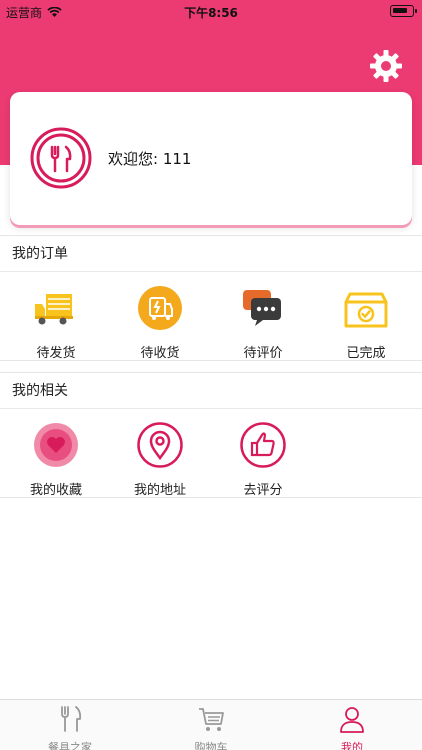 This screenshot has height=750, width=422. Describe the element at coordinates (263, 490) in the screenshot. I see `related-label: 去评分` at that location.